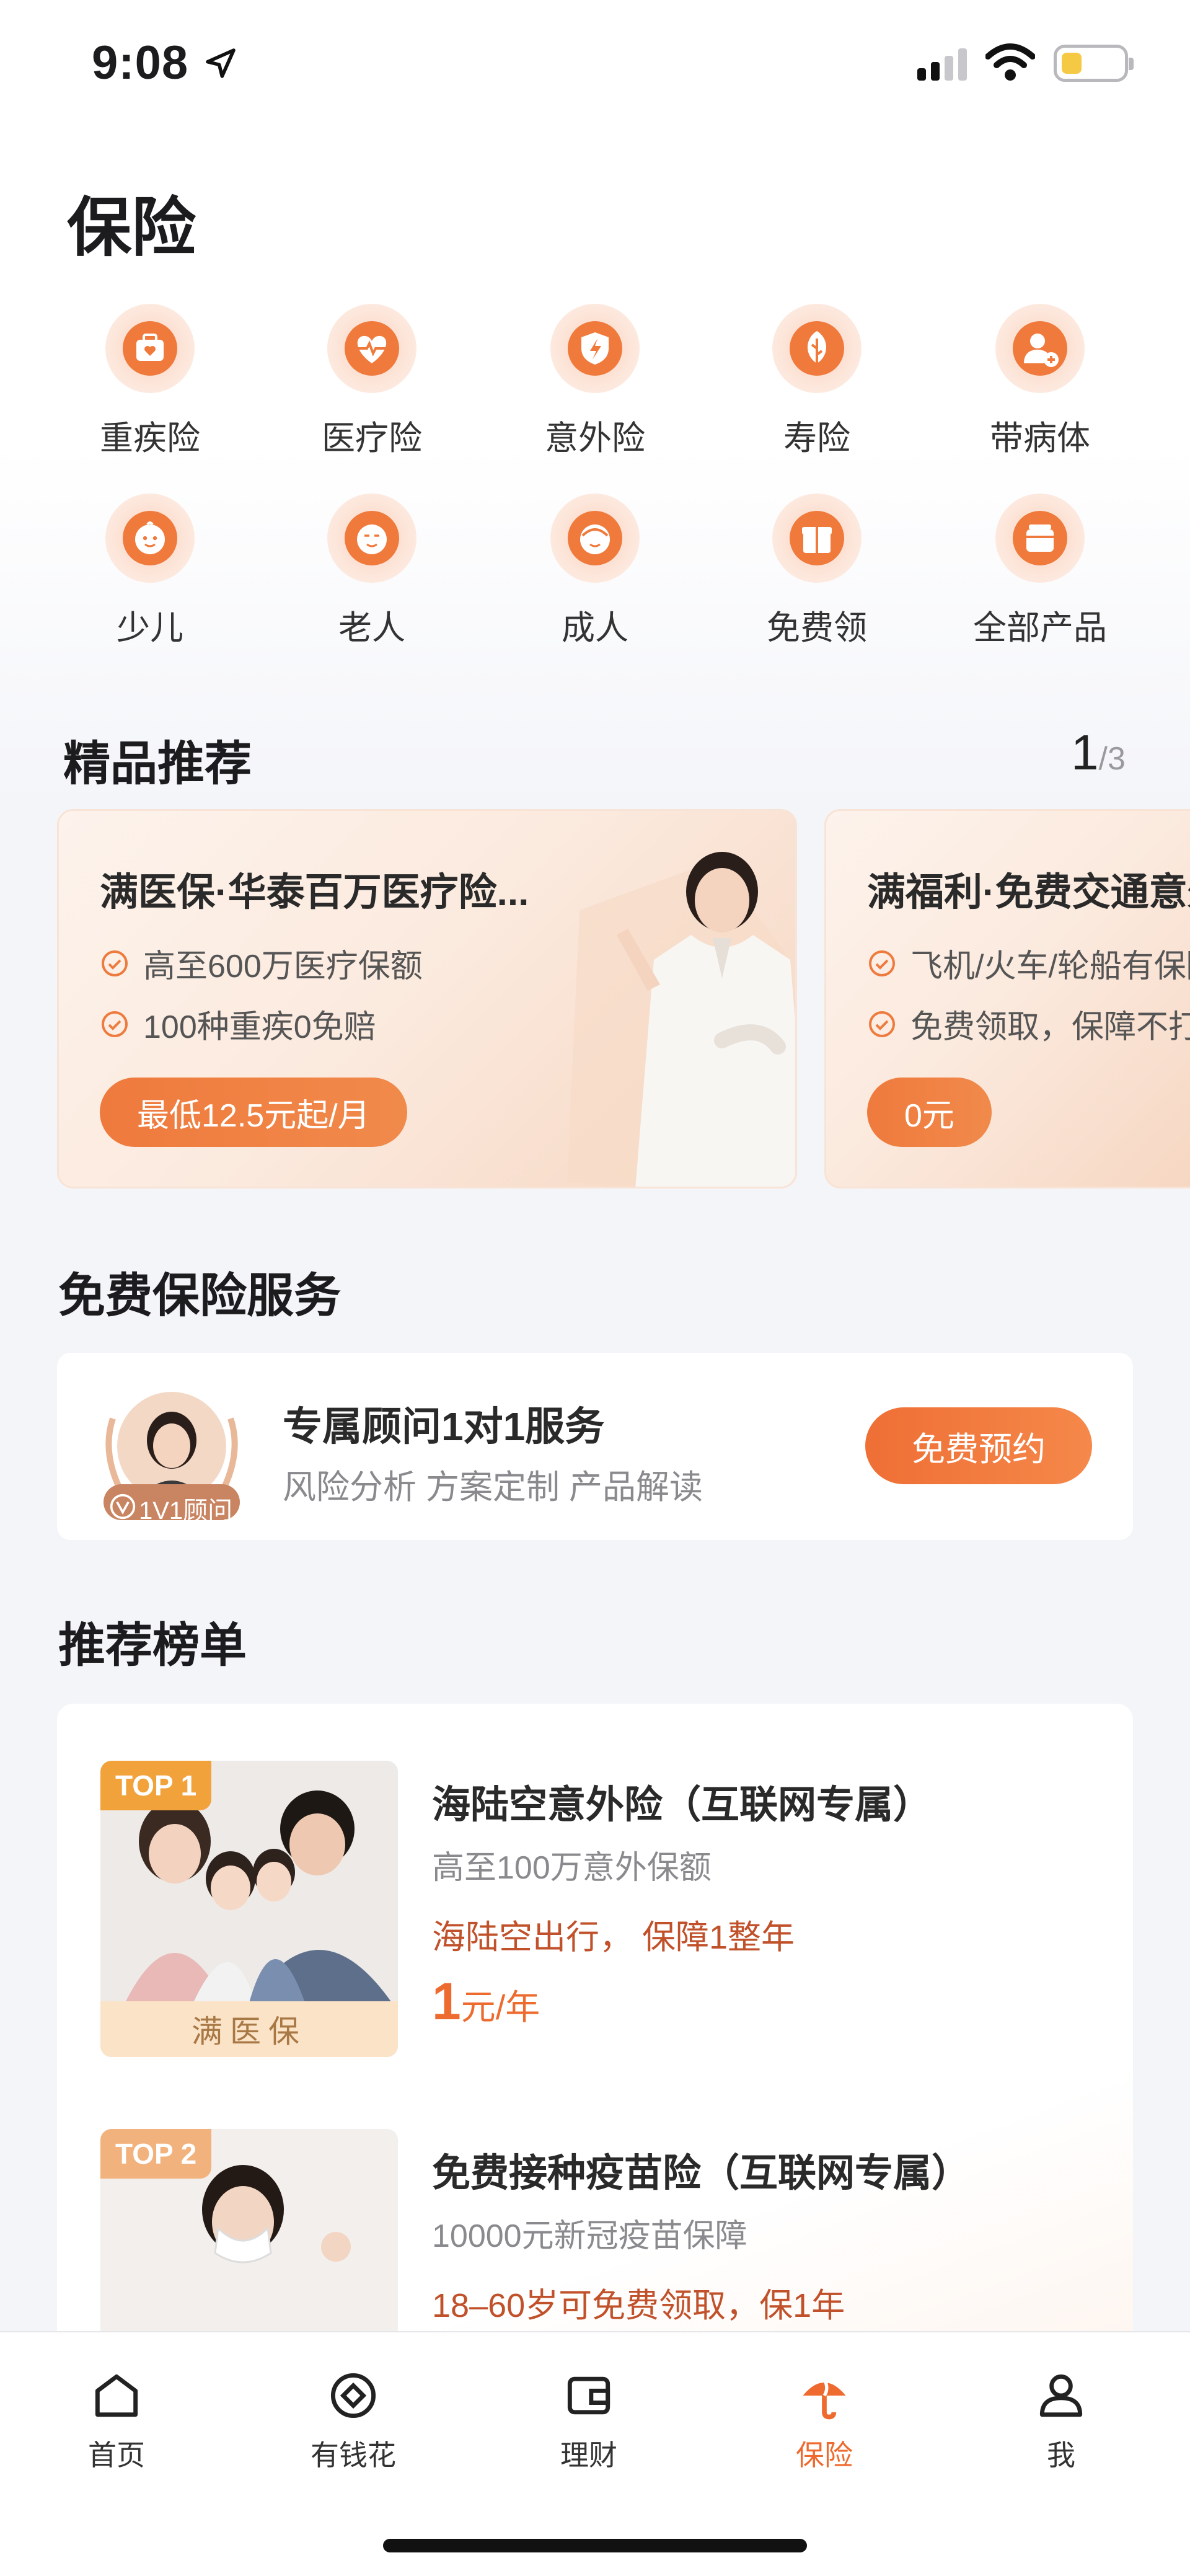 The height and width of the screenshot is (2576, 1190). I want to click on umbrella-icon, so click(824, 2399).